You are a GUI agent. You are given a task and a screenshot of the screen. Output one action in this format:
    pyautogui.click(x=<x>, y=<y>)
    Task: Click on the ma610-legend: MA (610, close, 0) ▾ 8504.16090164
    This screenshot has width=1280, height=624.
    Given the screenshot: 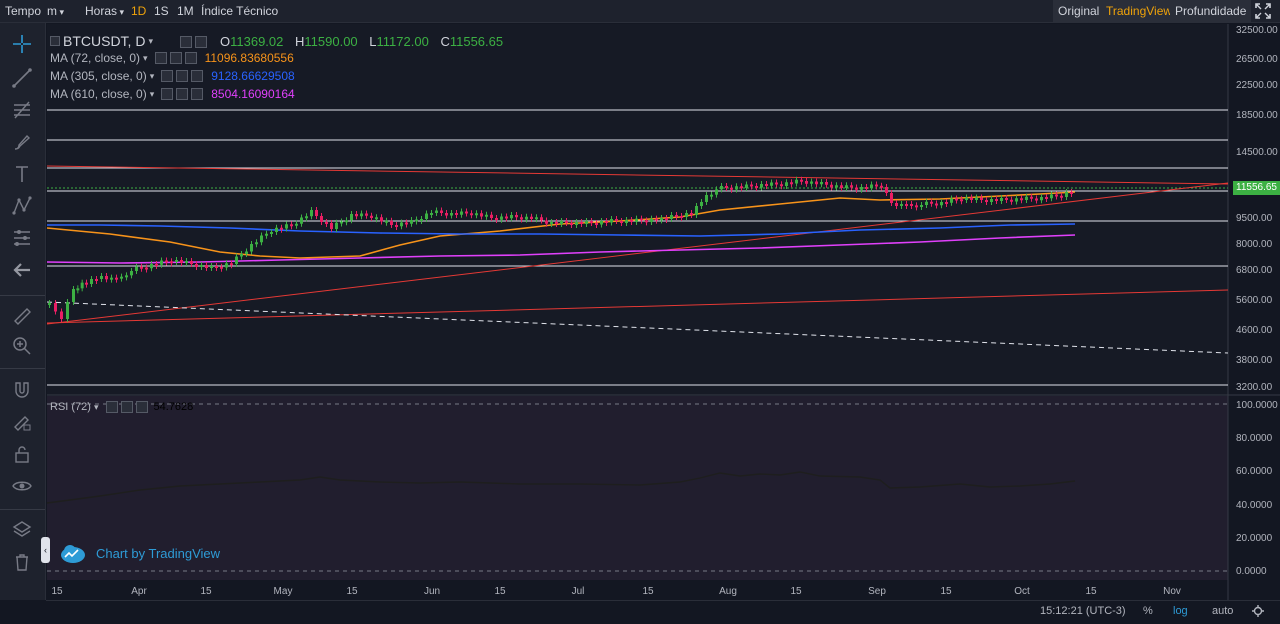 What is the action you would take?
    pyautogui.click(x=172, y=94)
    